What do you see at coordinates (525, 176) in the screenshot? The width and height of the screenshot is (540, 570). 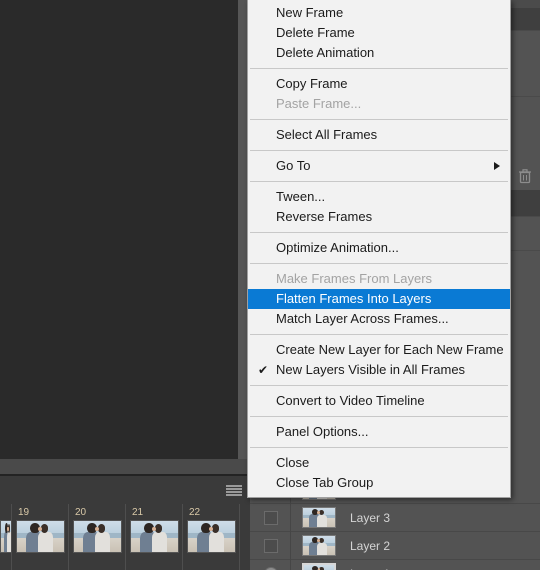 I see `trash-icon` at bounding box center [525, 176].